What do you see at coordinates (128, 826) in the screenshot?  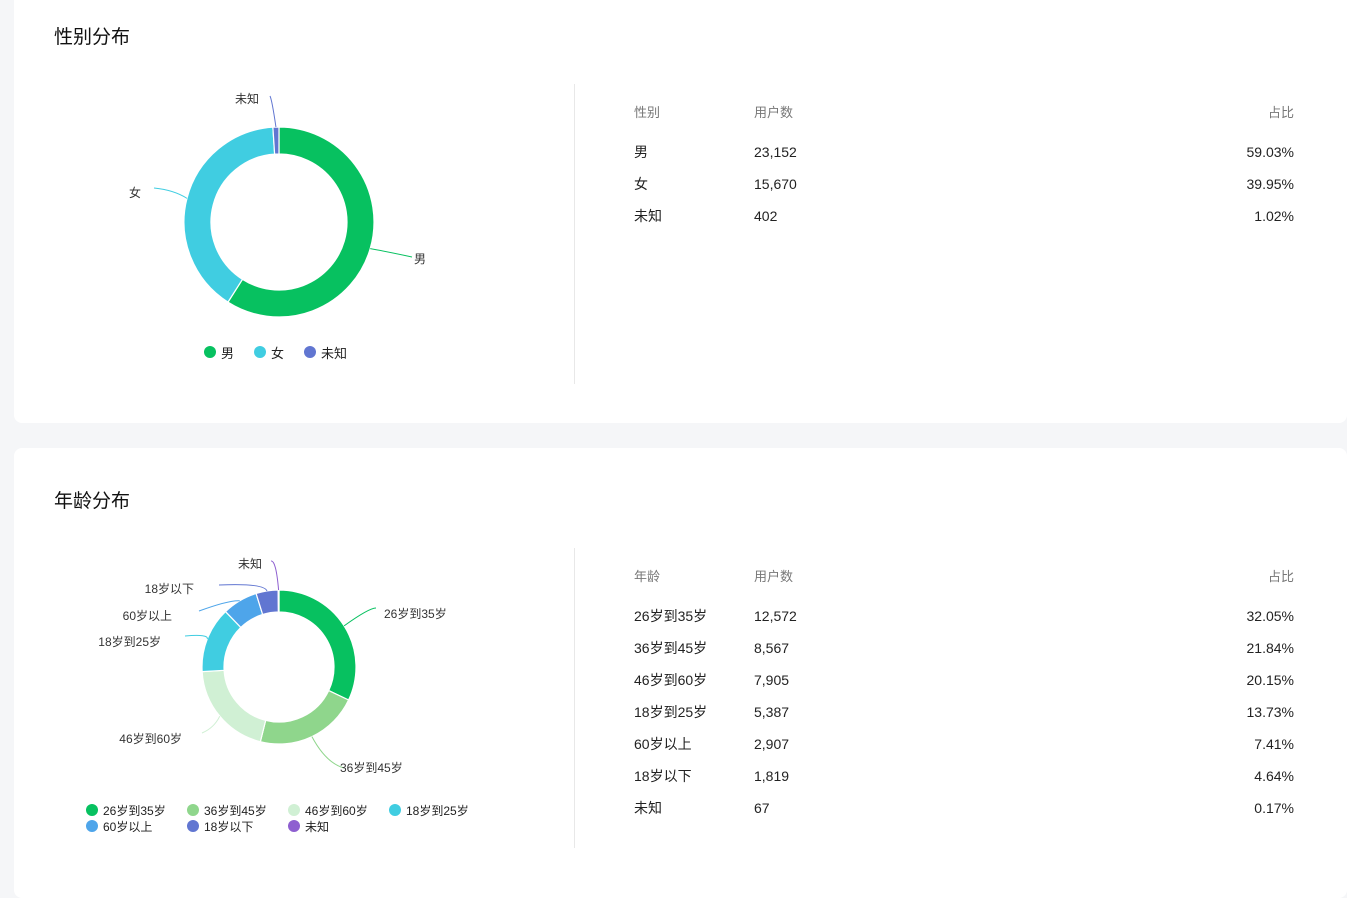 I see `legend-label: 60岁以上` at bounding box center [128, 826].